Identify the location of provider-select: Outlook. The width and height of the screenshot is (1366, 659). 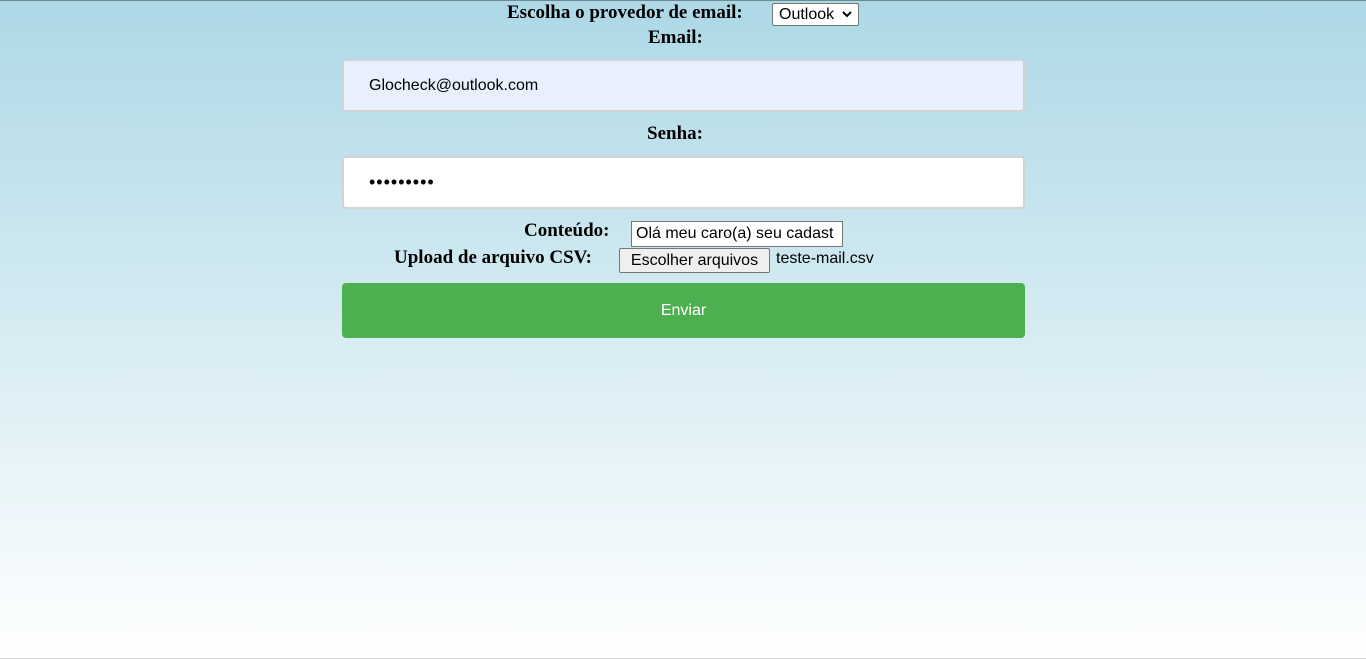
(815, 14).